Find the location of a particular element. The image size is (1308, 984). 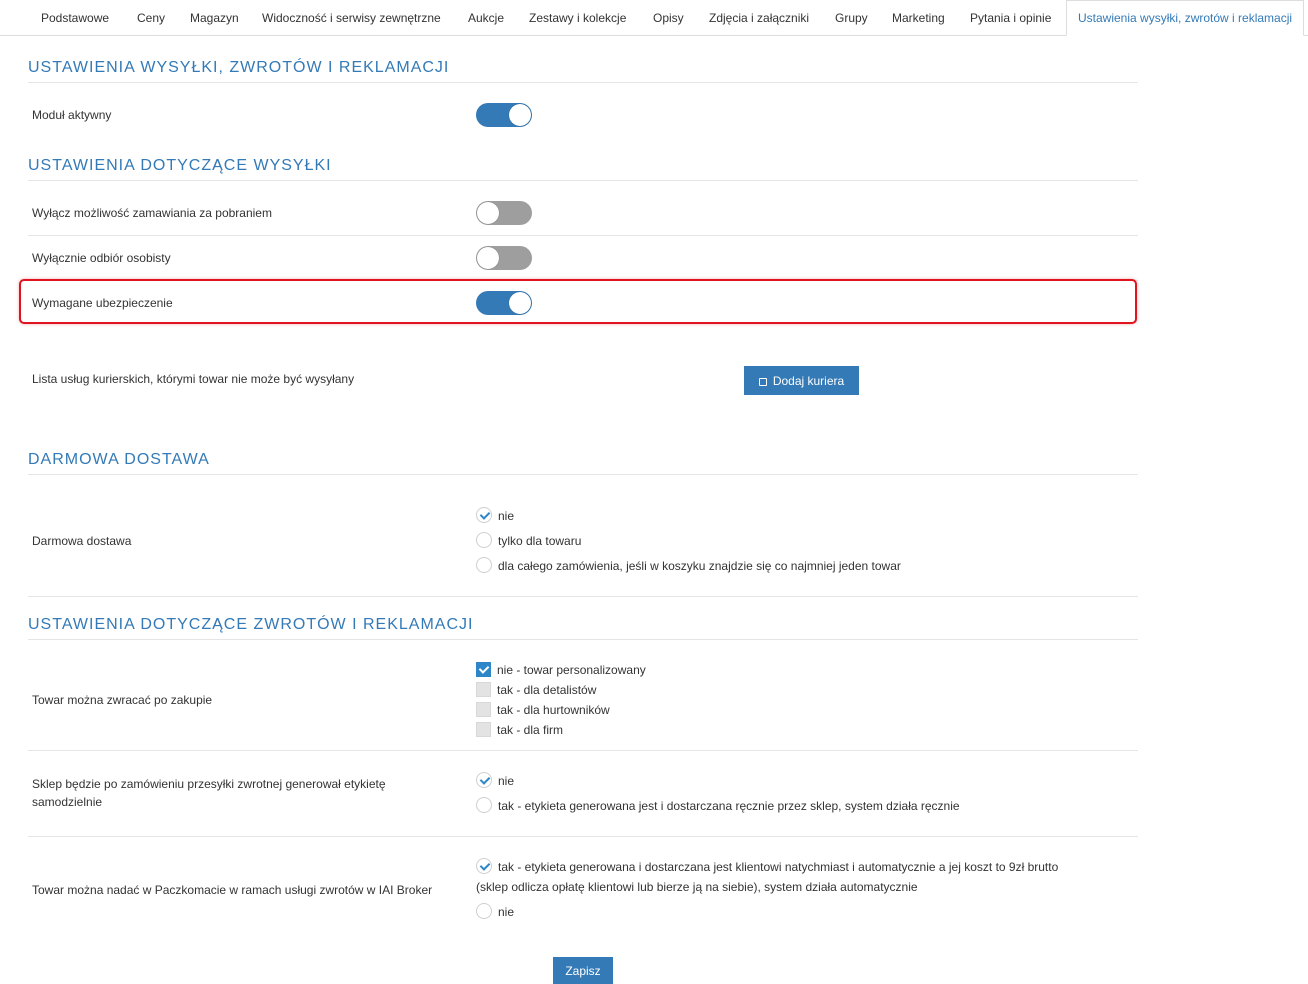

tab-aukcje: Aukcje is located at coordinates (486, 18).